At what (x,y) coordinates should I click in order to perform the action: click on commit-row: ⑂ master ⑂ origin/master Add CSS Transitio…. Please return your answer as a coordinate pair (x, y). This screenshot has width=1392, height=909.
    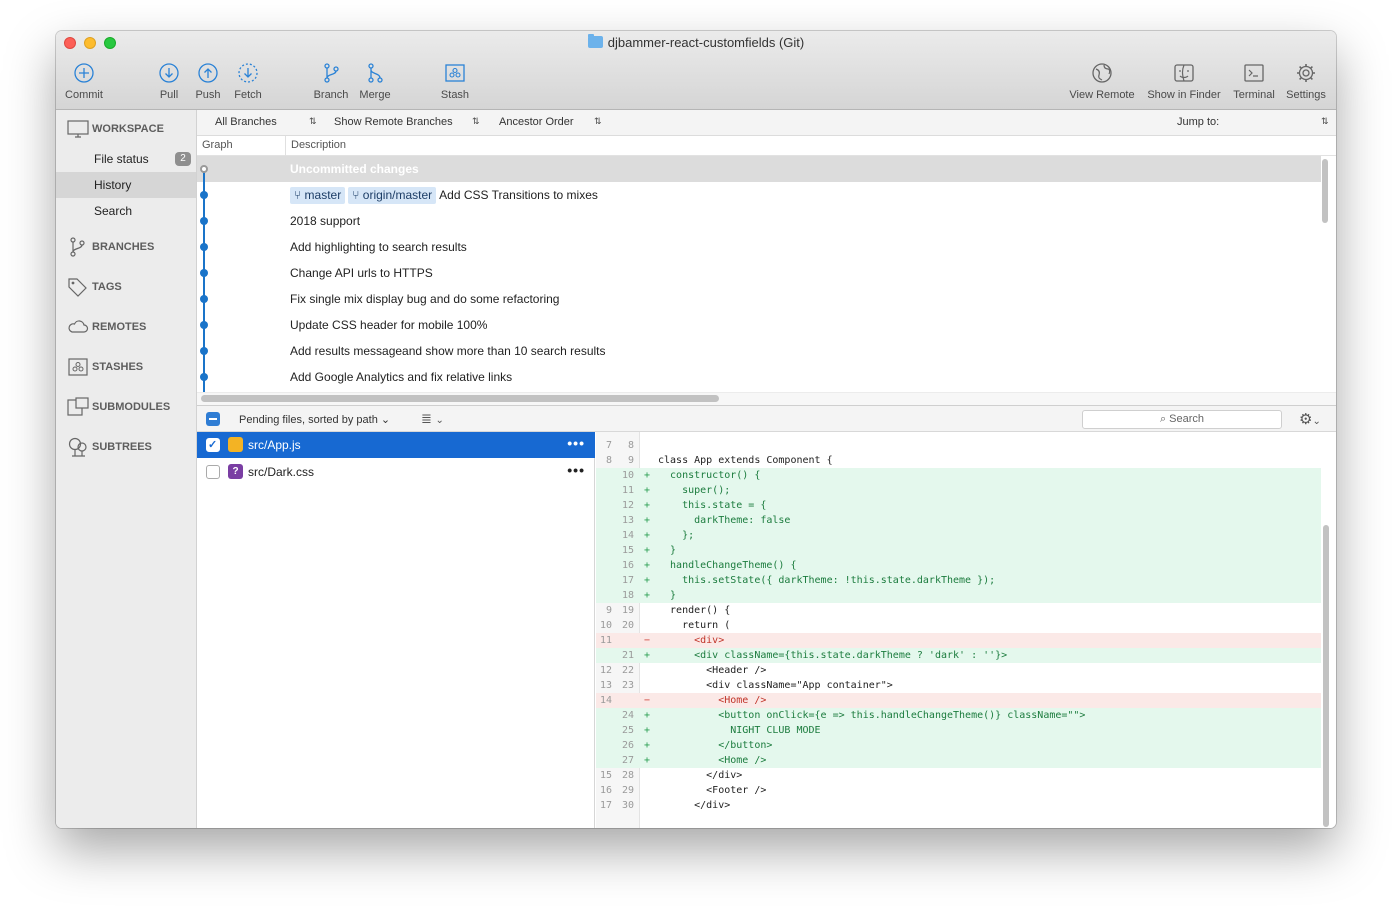
    Looking at the image, I should click on (759, 195).